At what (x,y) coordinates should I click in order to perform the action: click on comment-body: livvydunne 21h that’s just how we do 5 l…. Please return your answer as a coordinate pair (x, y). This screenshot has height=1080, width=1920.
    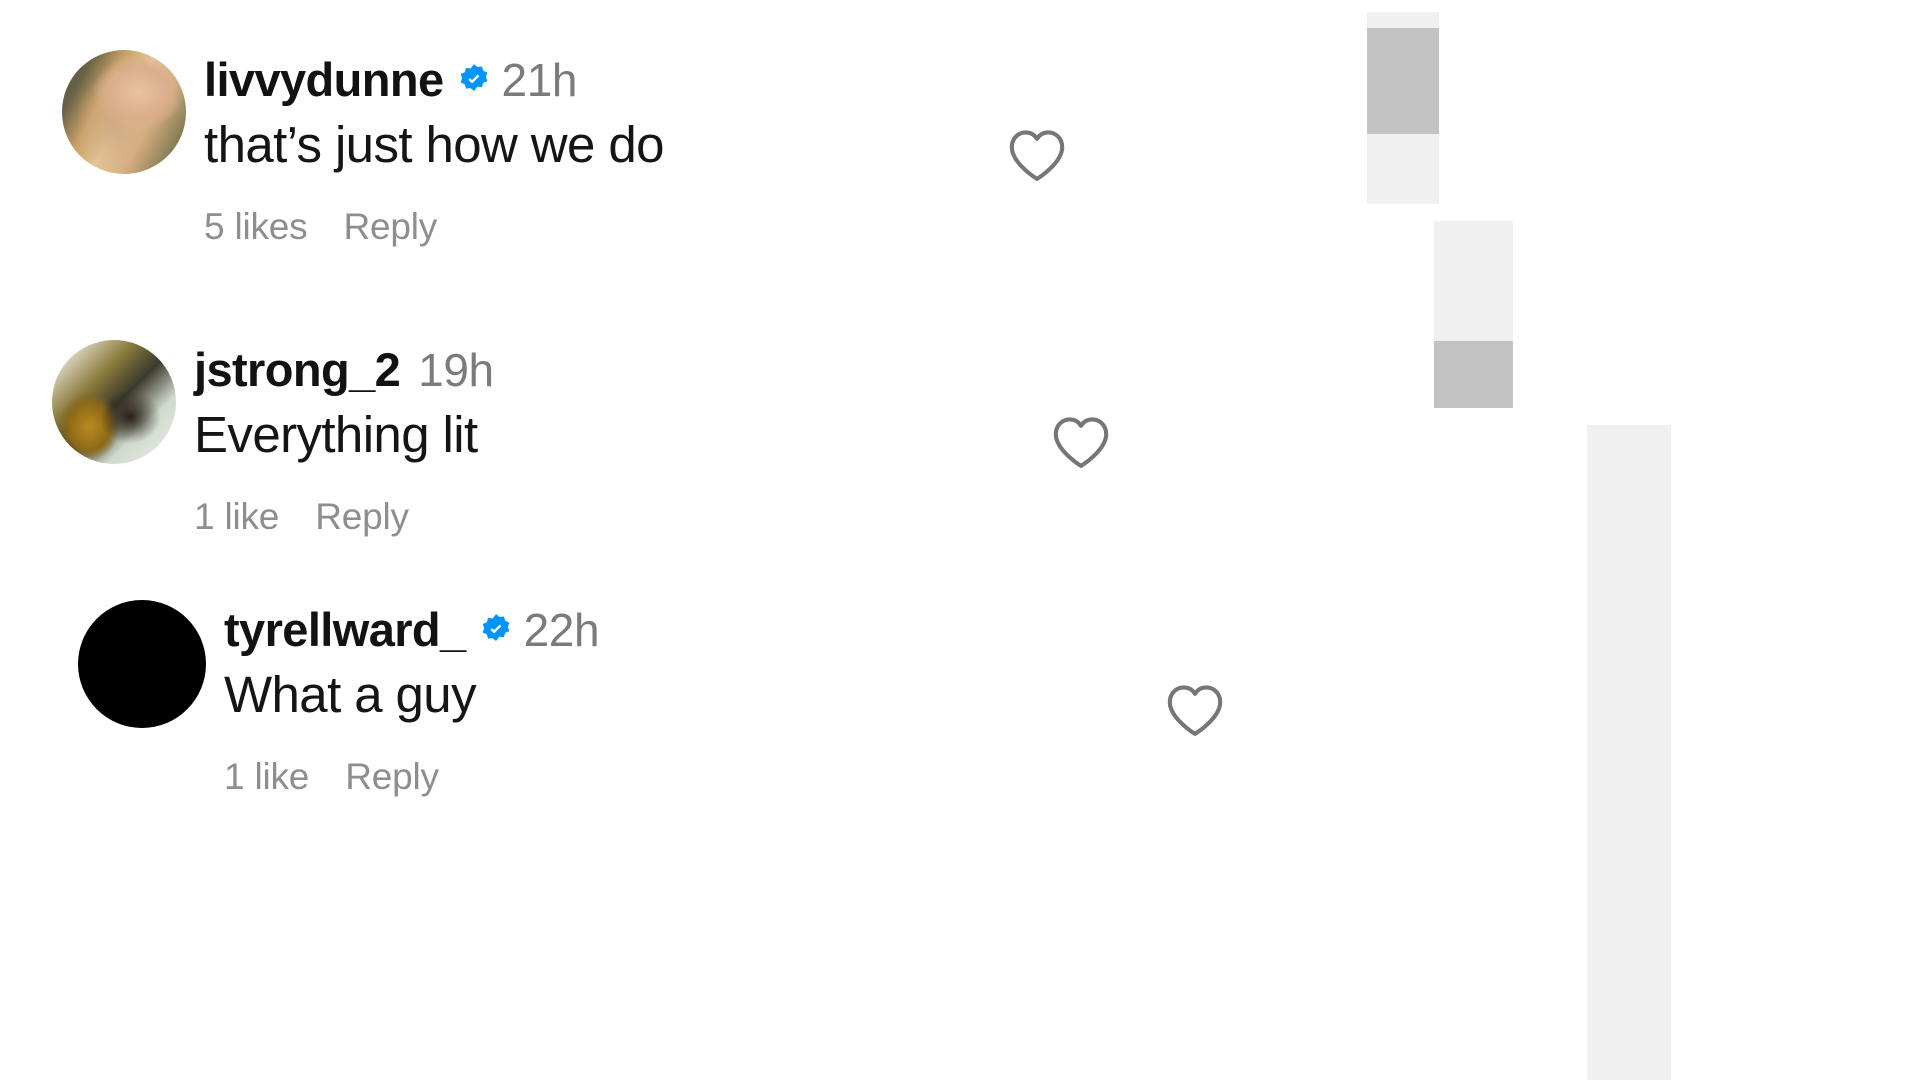
    Looking at the image, I should click on (434, 147).